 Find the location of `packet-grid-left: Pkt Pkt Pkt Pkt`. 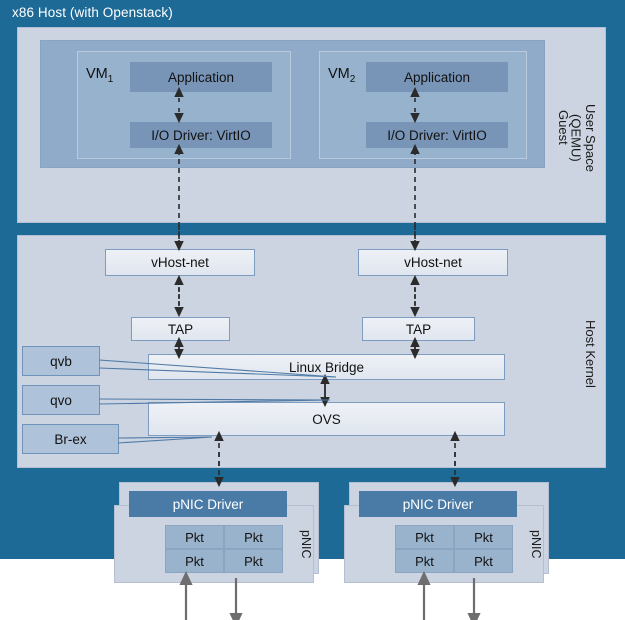

packet-grid-left: Pkt Pkt Pkt Pkt is located at coordinates (224, 549).